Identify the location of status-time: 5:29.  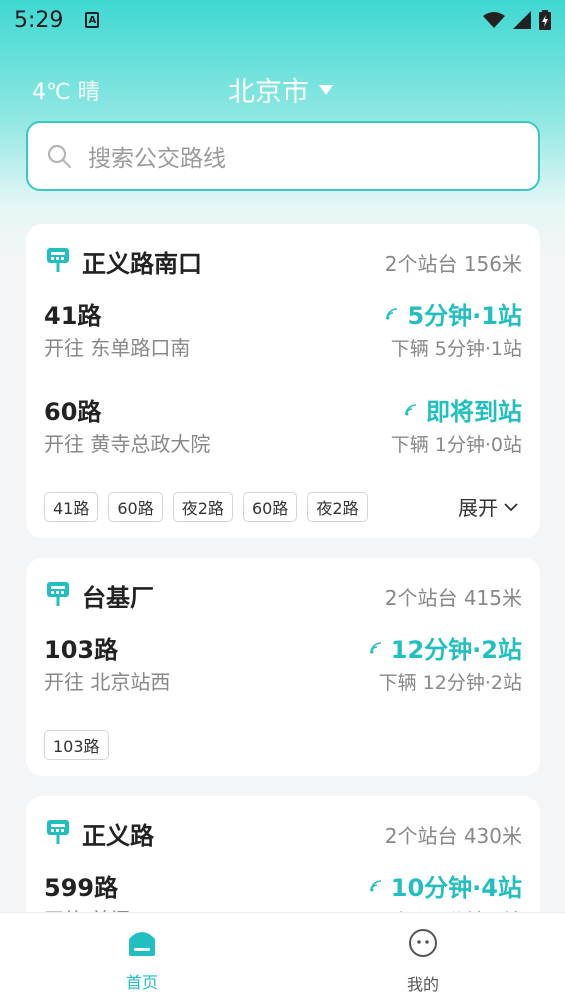
(39, 20).